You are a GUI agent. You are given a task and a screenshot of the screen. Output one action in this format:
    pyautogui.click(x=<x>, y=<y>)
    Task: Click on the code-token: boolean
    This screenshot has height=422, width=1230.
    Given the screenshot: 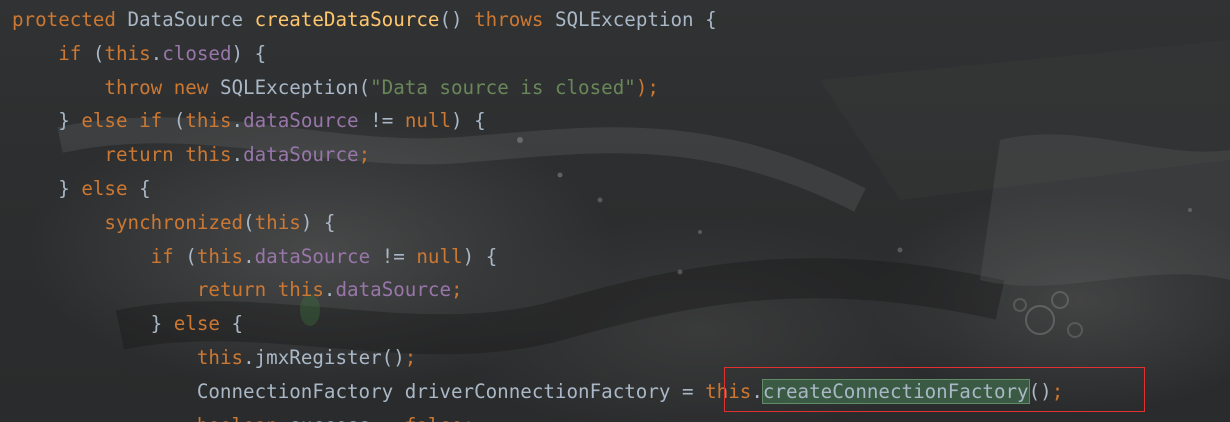 What is the action you would take?
    pyautogui.click(x=237, y=418)
    